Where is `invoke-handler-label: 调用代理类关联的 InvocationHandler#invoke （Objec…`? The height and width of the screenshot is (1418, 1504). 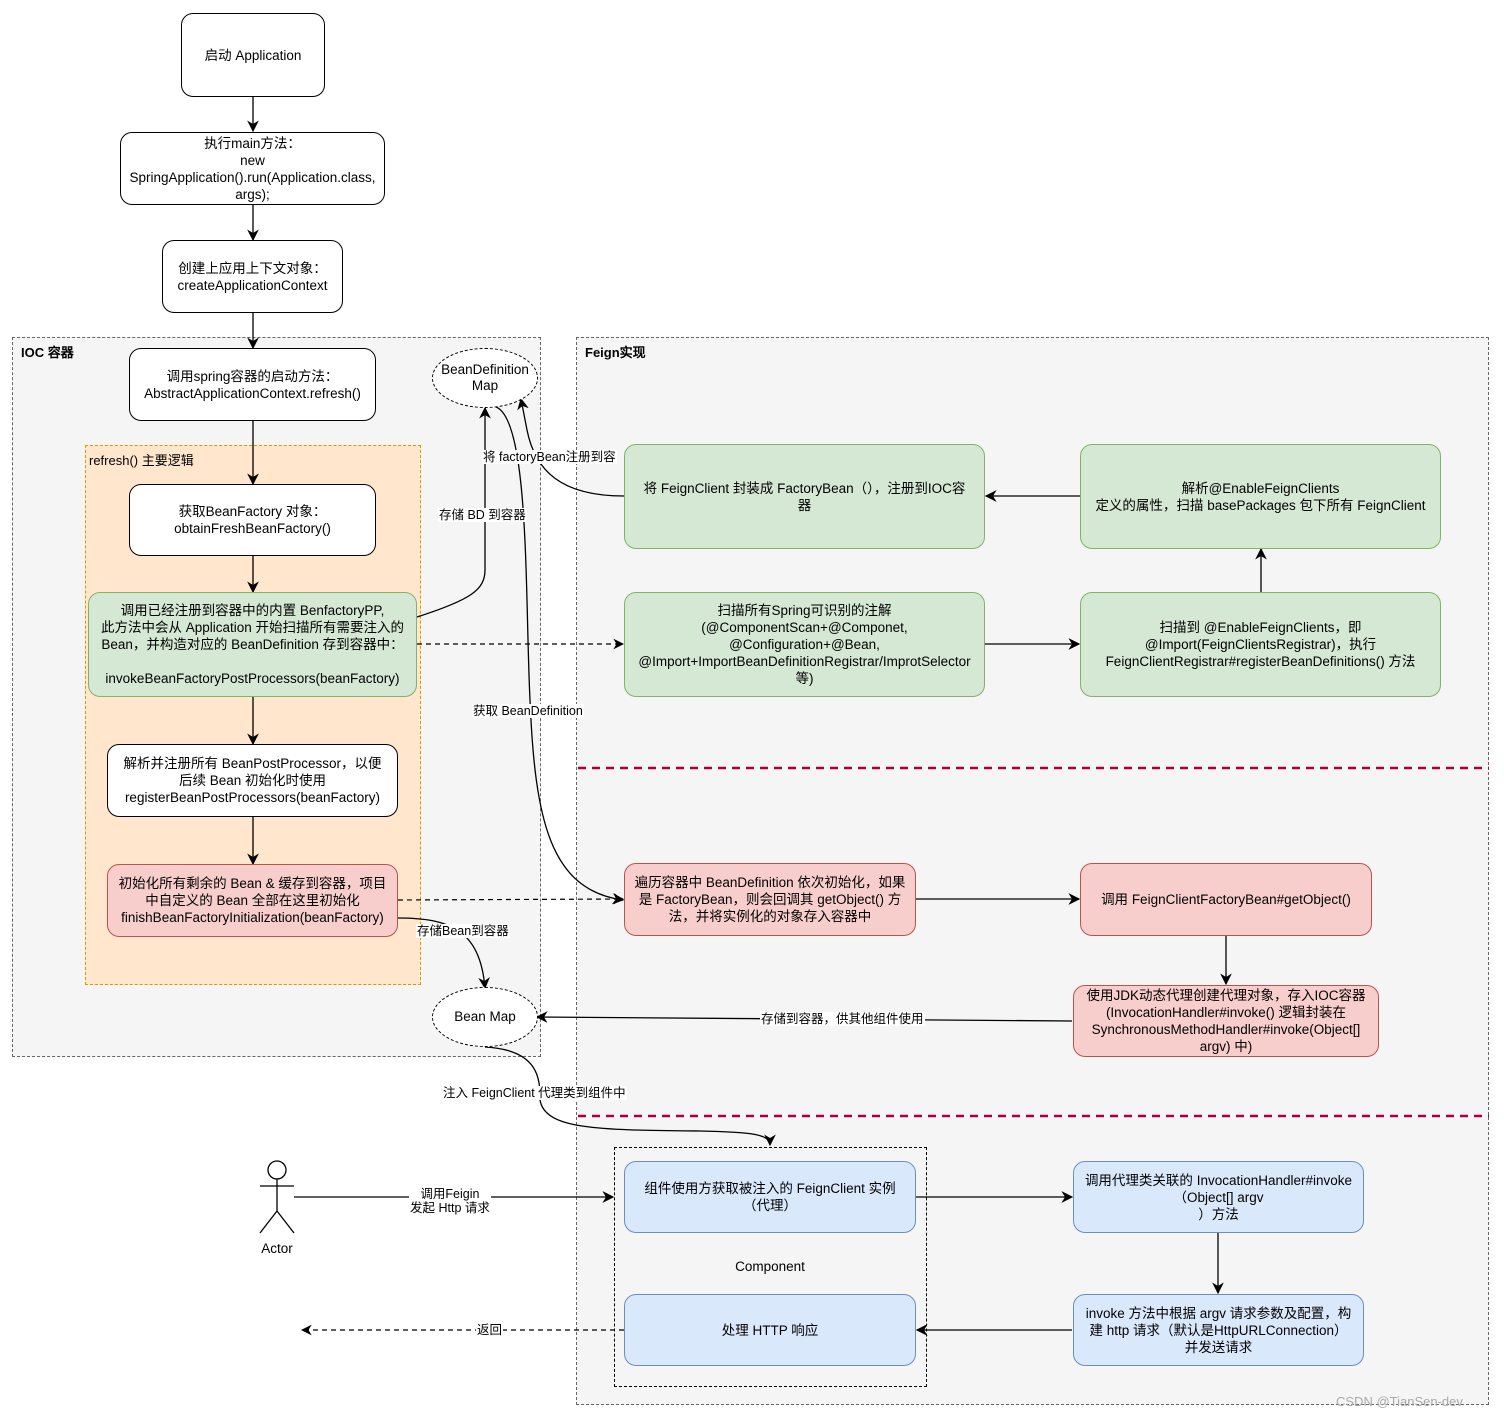
invoke-handler-label: 调用代理类关联的 InvocationHandler#invoke （Objec… is located at coordinates (1218, 1197).